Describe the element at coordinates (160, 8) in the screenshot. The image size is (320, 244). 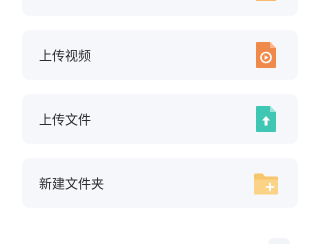
I see `menu-item-partial` at that location.